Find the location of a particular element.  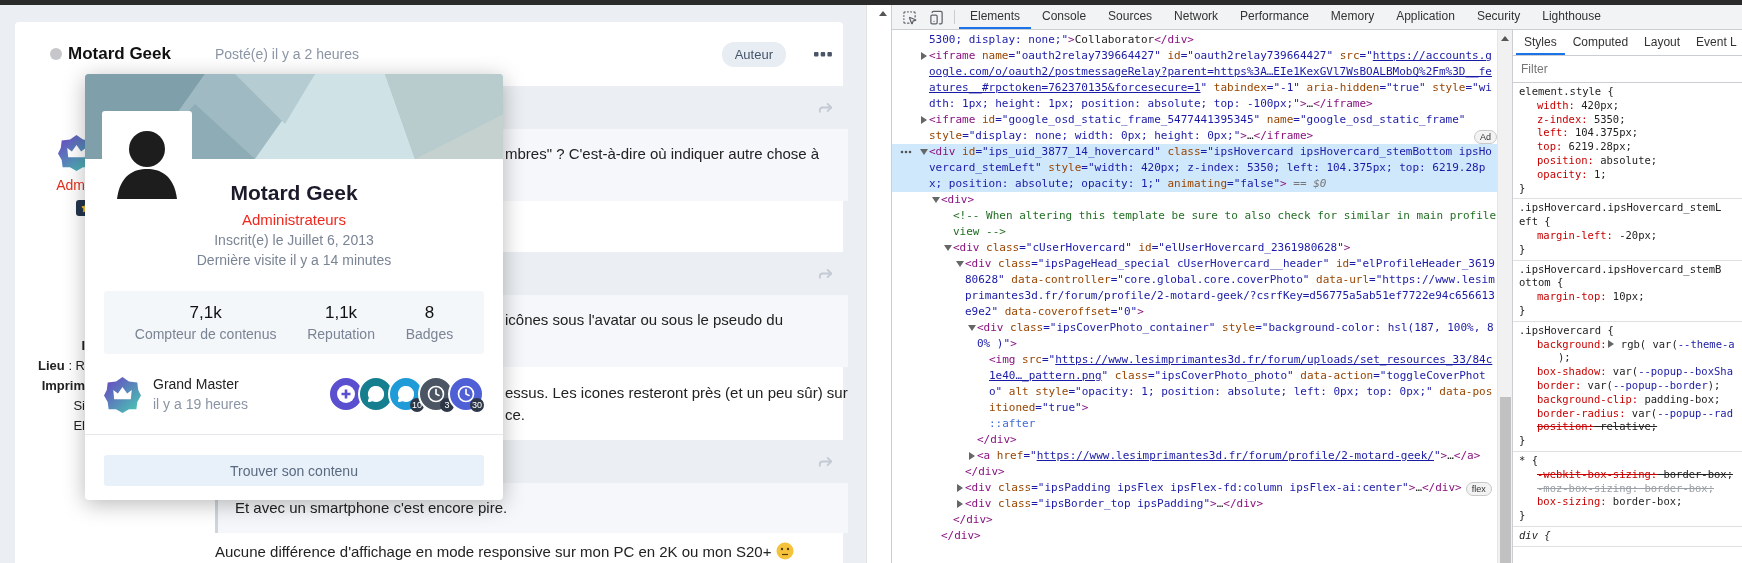

joined-date: Inscrit(e) le Juillet 6, 2013 is located at coordinates (294, 240).